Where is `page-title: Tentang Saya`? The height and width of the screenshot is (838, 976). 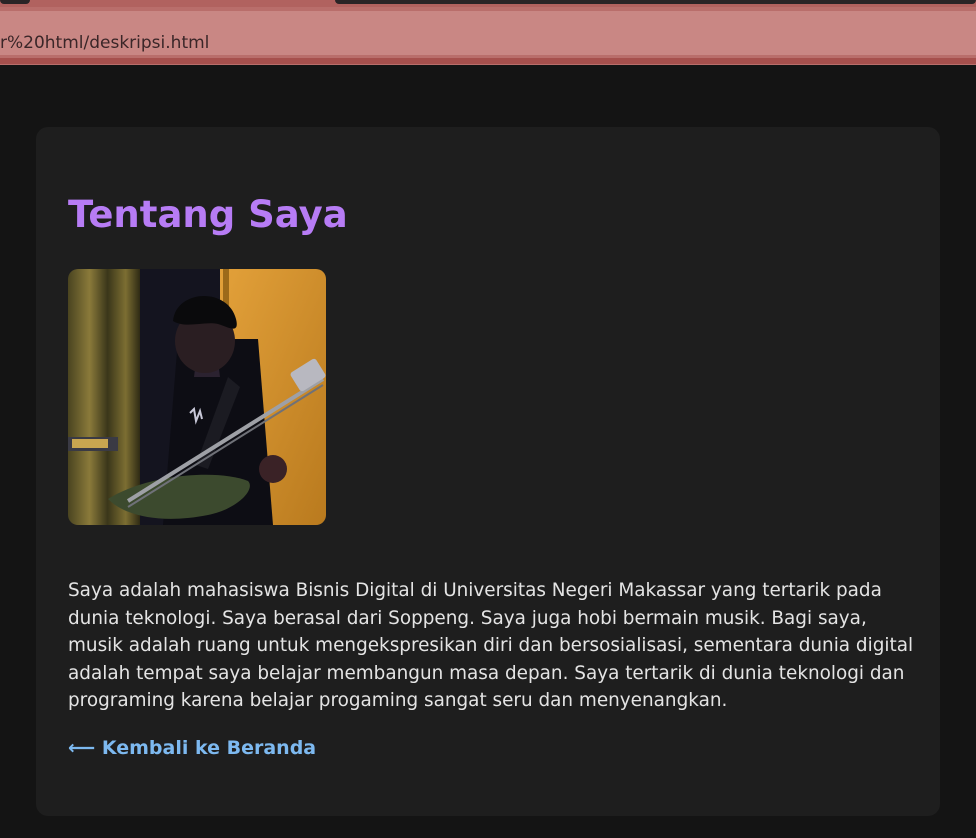
page-title: Tentang Saya is located at coordinates (208, 214).